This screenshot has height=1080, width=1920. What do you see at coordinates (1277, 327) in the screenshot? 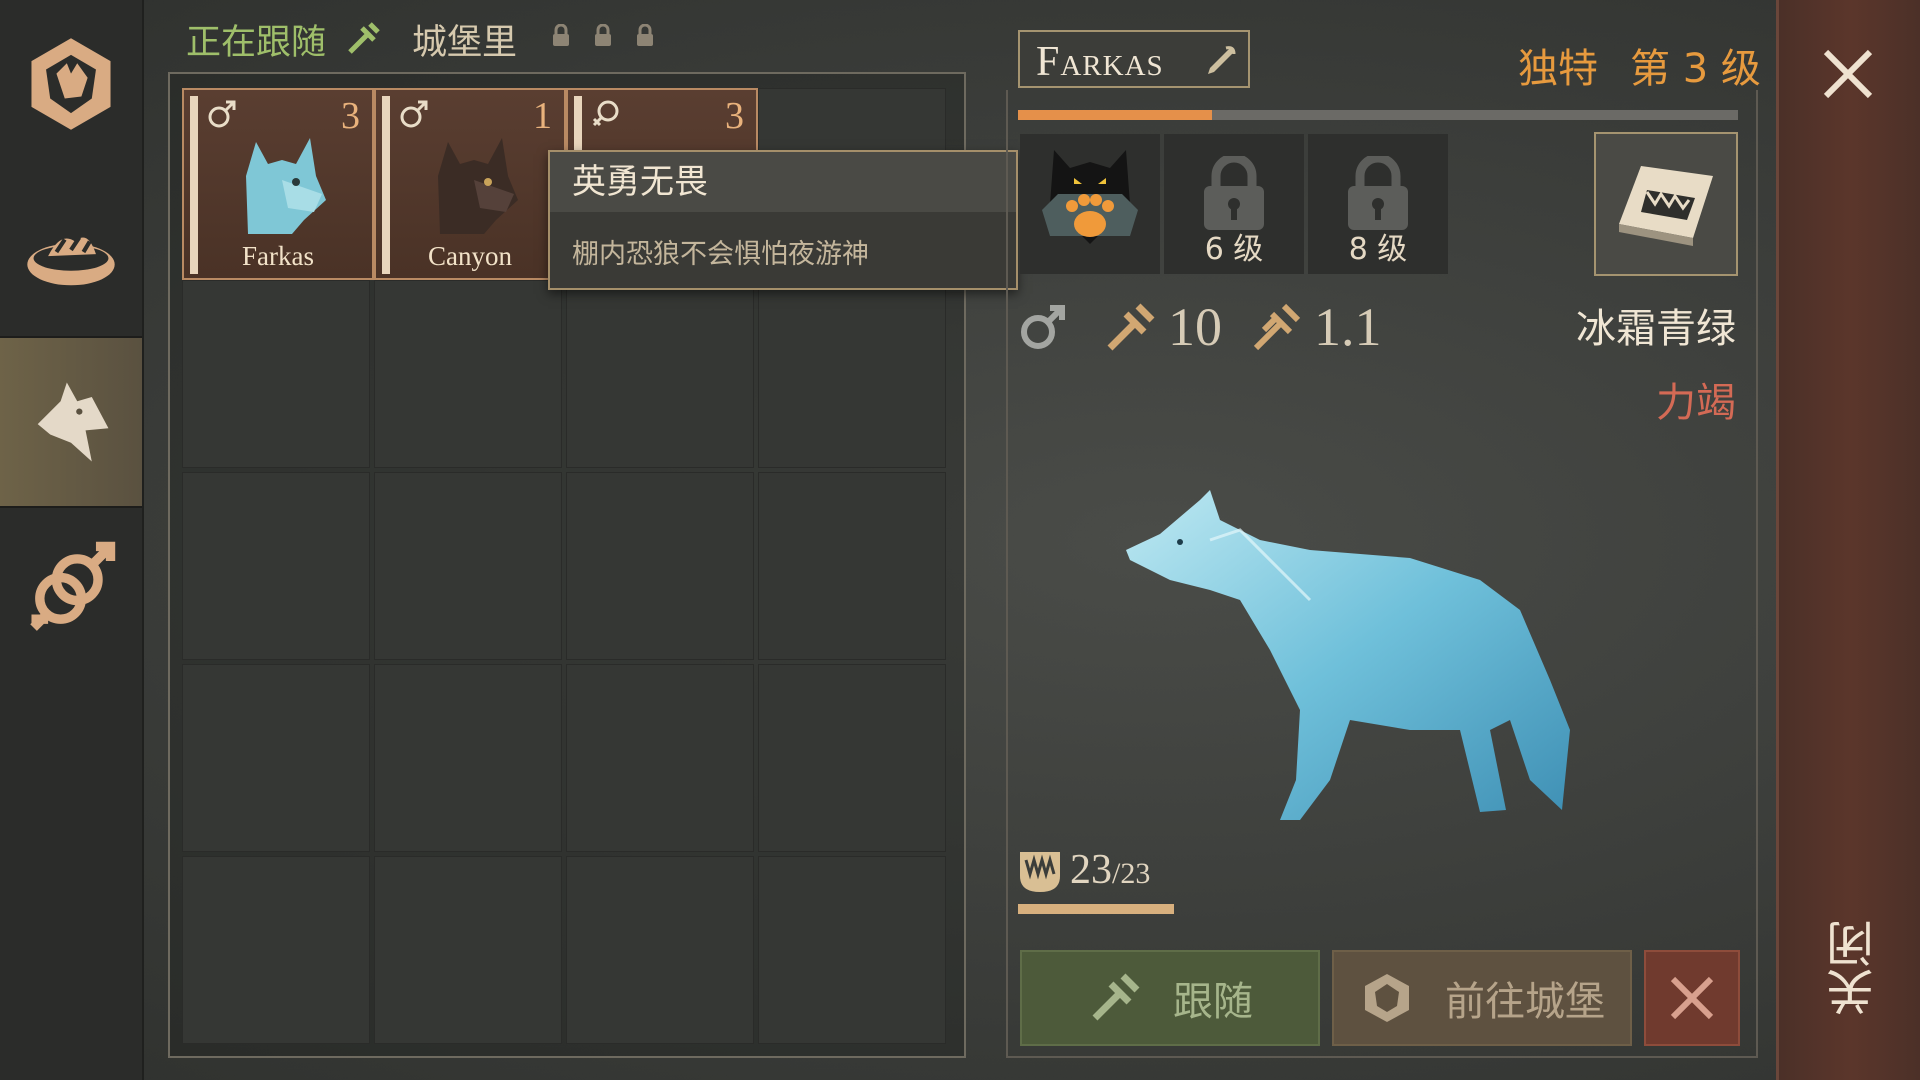
I see `speed-claw-icon` at bounding box center [1277, 327].